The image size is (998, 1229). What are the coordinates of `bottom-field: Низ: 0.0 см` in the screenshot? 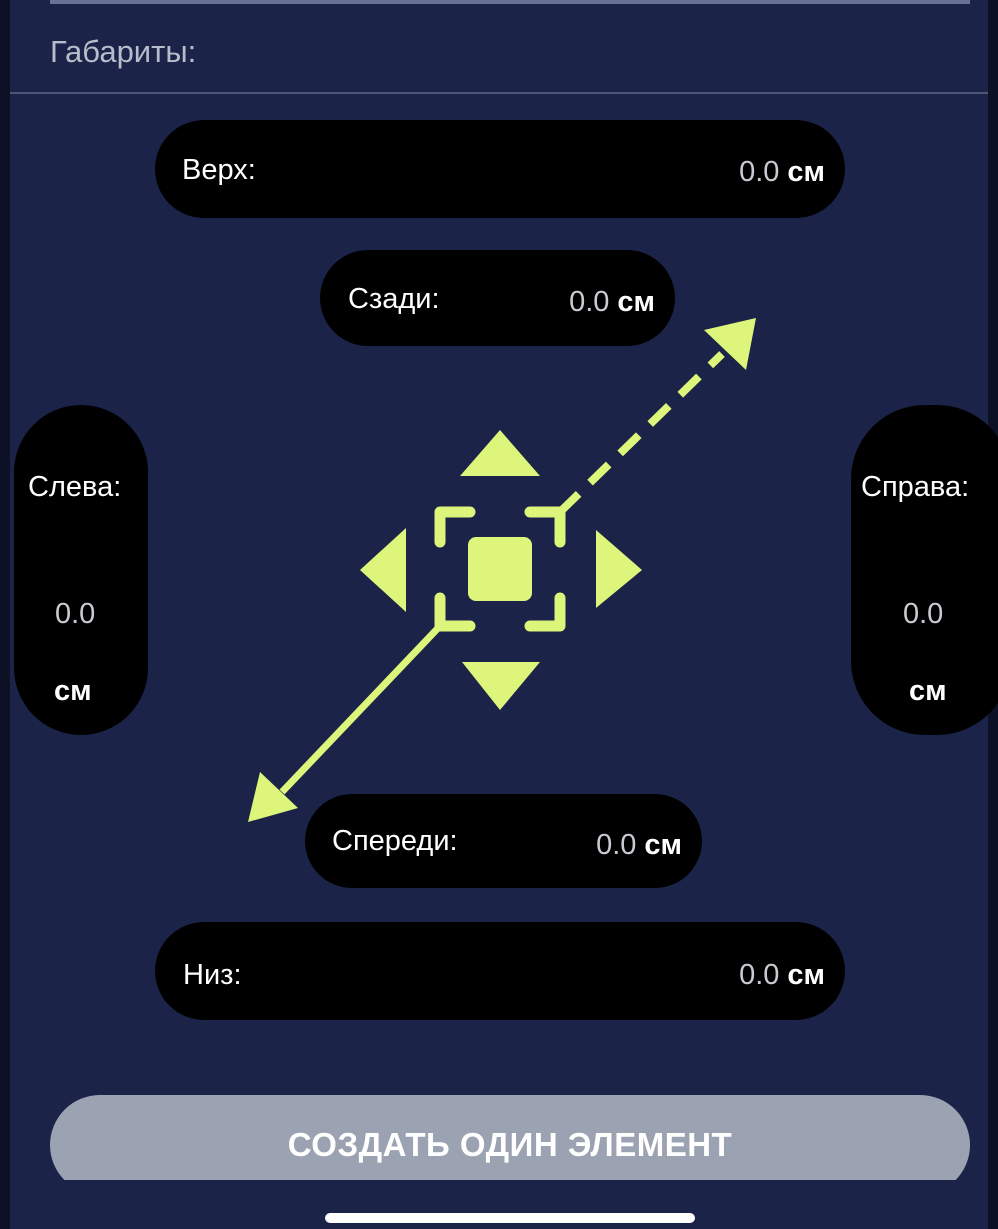 It's located at (500, 971).